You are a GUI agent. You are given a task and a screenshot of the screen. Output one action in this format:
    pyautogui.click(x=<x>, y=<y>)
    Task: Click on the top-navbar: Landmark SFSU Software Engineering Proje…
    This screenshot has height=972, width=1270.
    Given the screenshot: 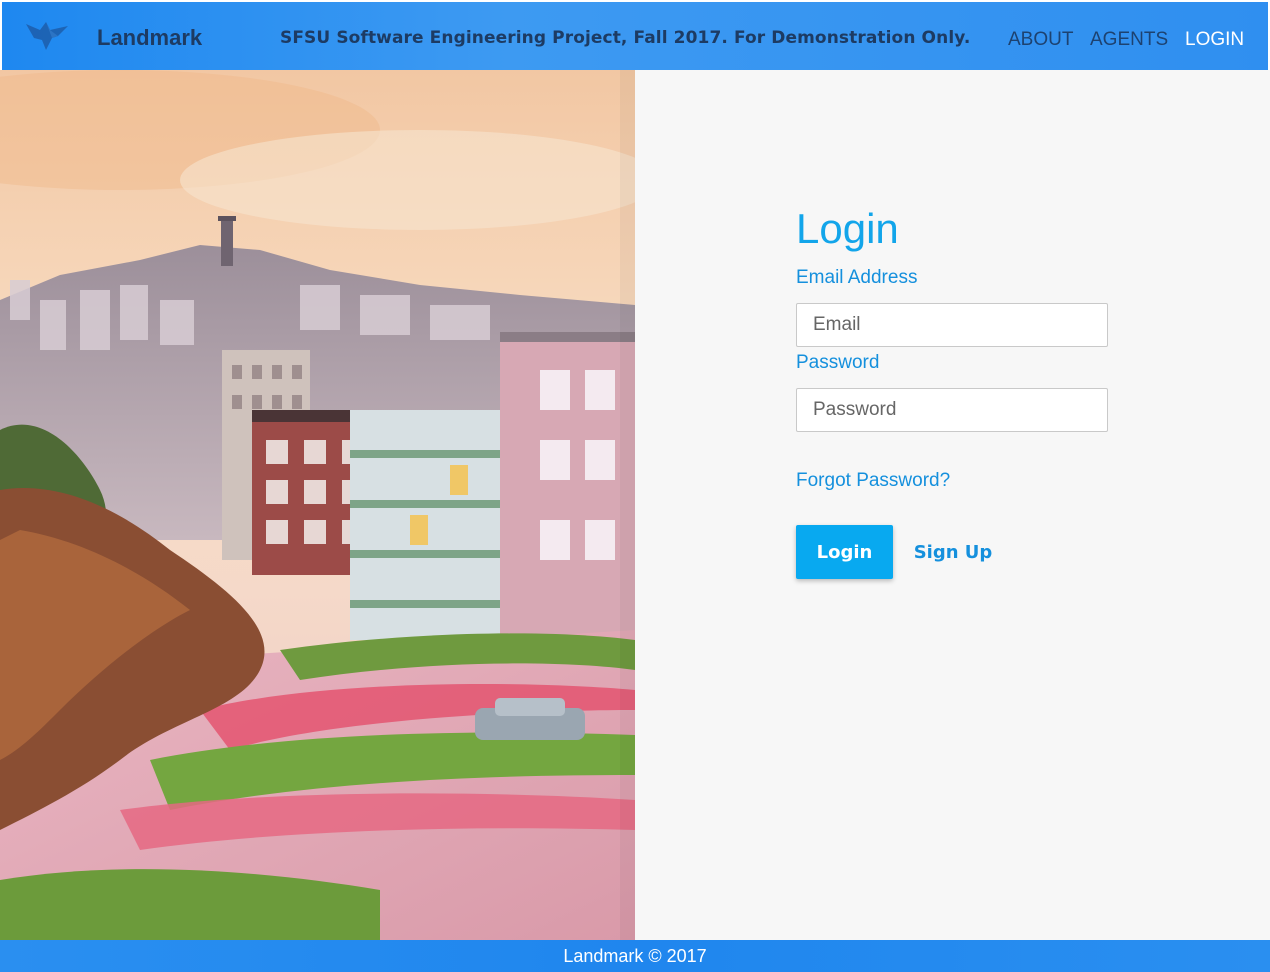 What is the action you would take?
    pyautogui.click(x=635, y=36)
    